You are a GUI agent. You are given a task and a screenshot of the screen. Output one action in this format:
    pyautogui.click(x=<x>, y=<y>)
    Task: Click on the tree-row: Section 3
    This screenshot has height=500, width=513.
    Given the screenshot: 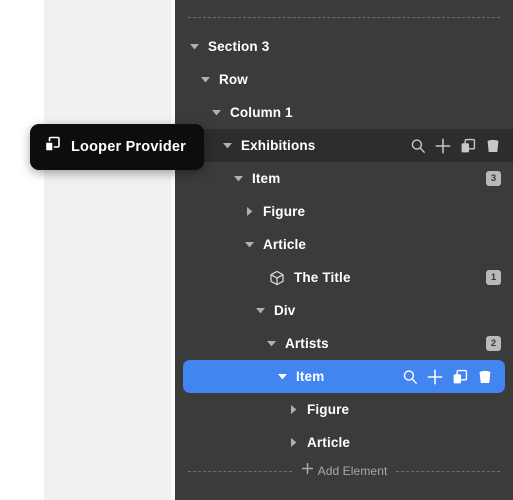 What is the action you would take?
    pyautogui.click(x=344, y=46)
    